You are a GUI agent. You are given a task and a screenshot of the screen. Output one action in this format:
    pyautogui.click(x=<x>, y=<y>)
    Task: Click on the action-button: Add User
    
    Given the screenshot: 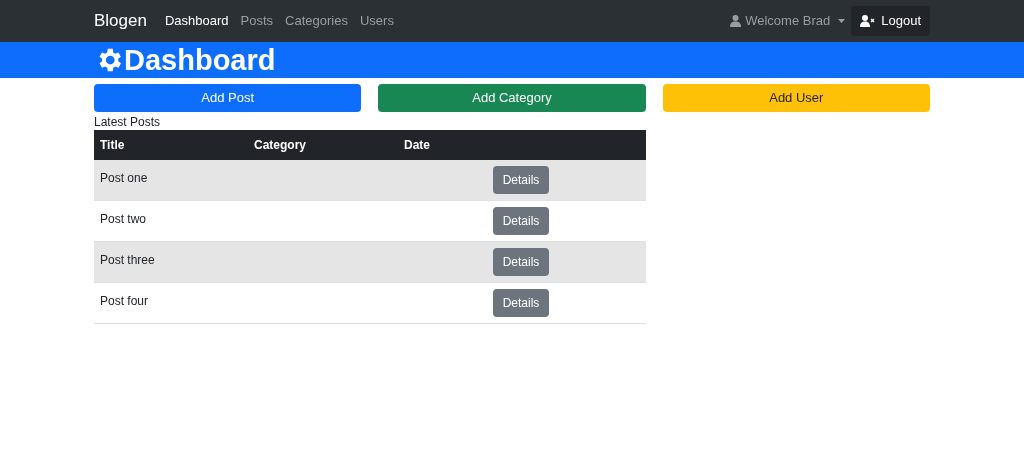 What is the action you would take?
    pyautogui.click(x=796, y=98)
    